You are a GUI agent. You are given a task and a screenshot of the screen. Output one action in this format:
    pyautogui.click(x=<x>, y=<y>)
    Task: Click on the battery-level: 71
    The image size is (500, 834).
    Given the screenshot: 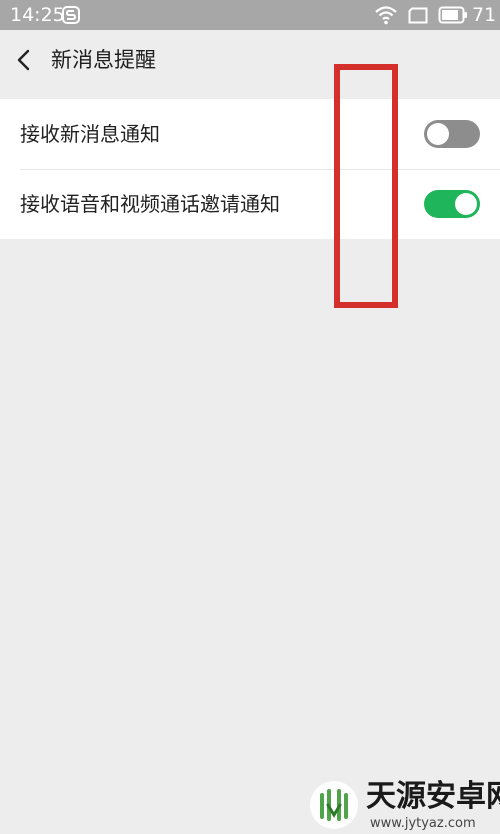 What is the action you would take?
    pyautogui.click(x=484, y=15)
    